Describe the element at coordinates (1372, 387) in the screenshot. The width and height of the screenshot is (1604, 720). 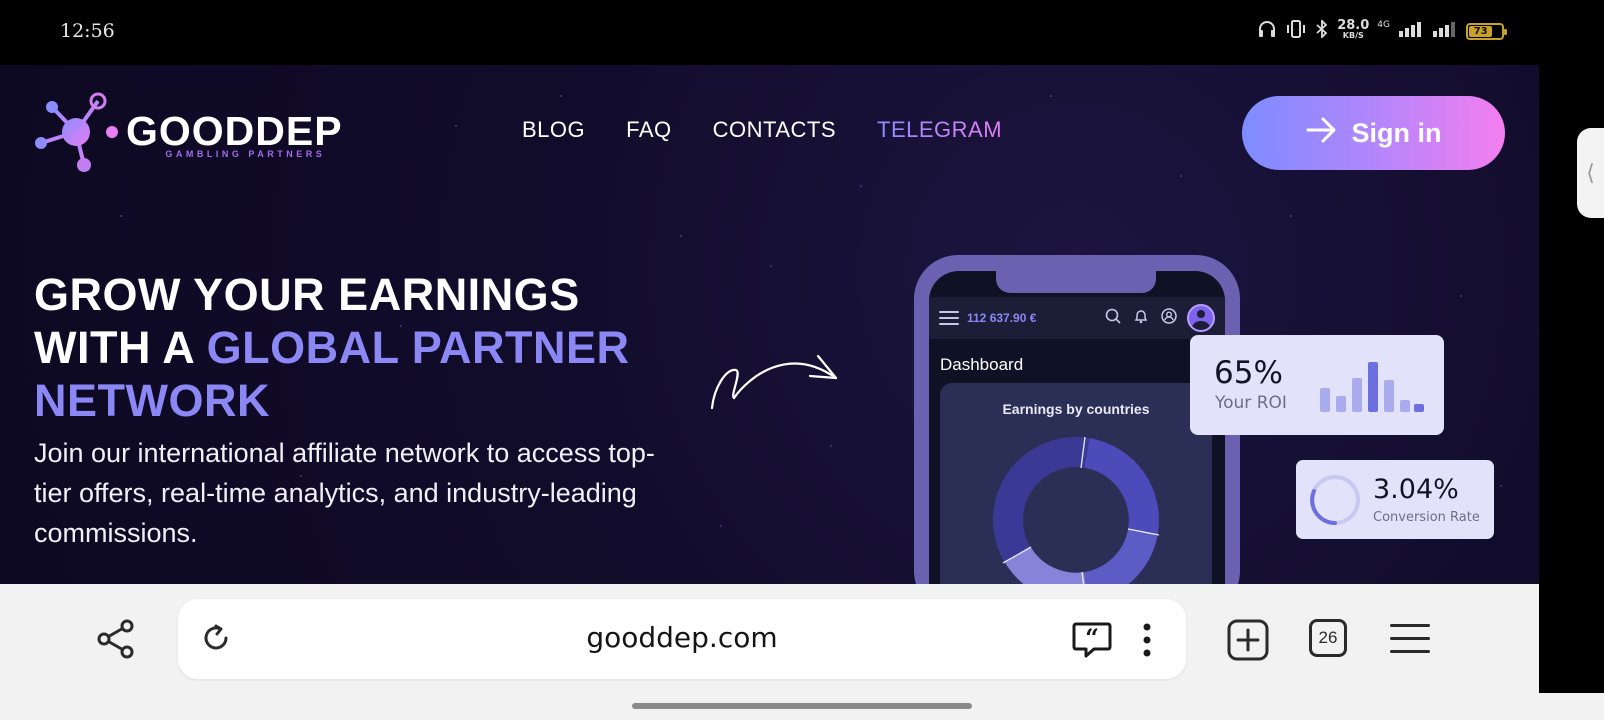
I see `roi-bar-chart-icon` at that location.